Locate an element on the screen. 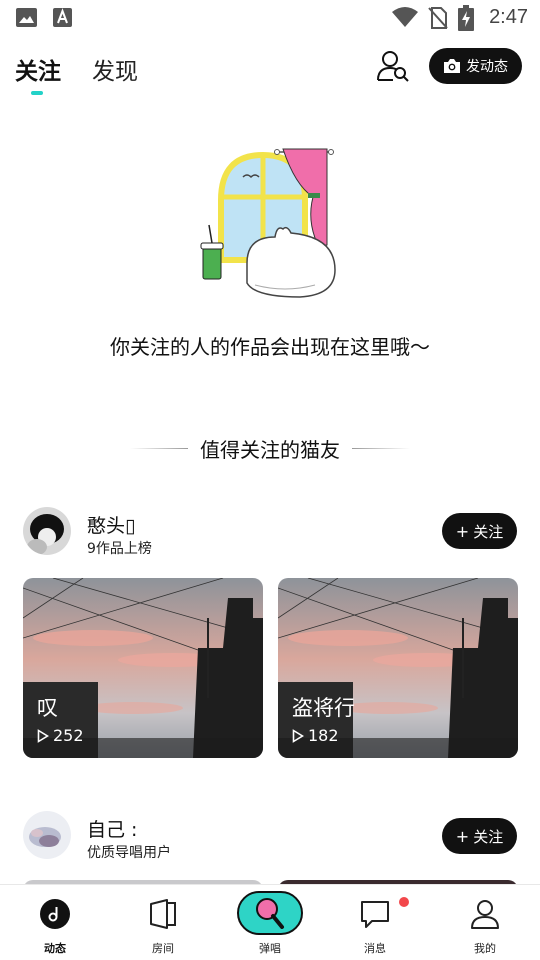 The image size is (540, 960). nav-label: 消息 is located at coordinates (375, 948).